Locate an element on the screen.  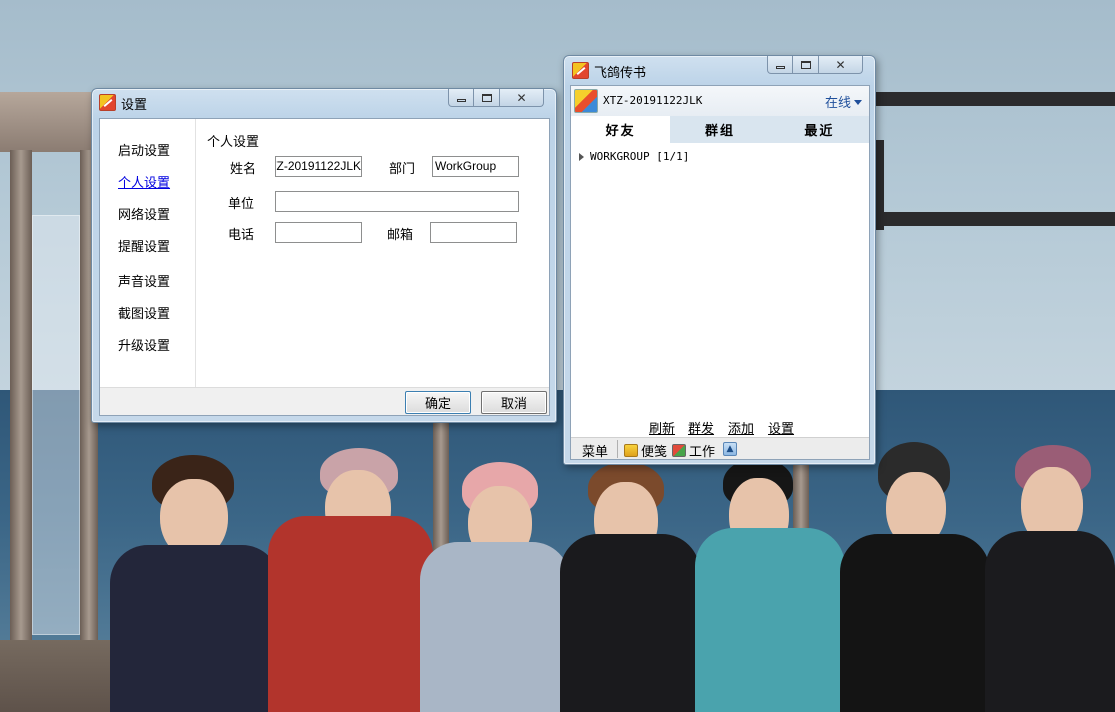
settings-nav: 启动设置 个人设置 网络设置 提醒设置 声音设置 截图设置 升级设置 is located at coordinates (148, 253).